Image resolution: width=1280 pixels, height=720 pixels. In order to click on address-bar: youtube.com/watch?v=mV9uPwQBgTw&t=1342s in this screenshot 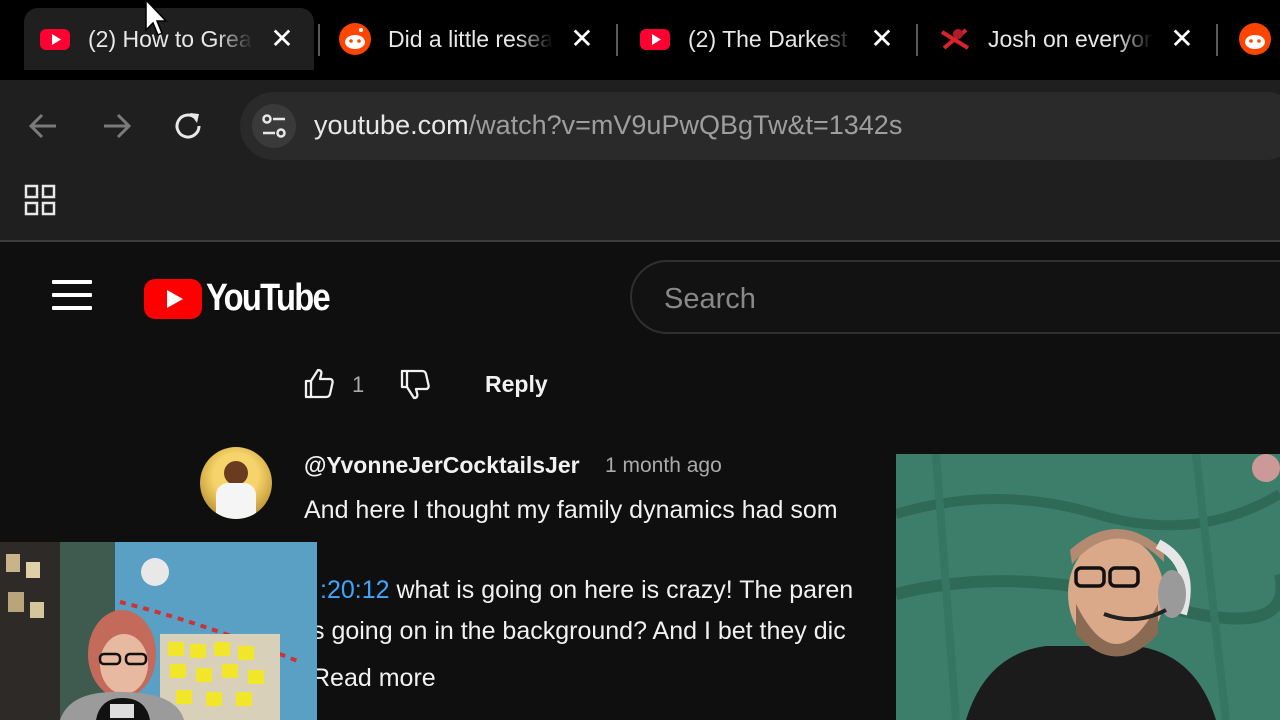, I will do `click(760, 126)`.